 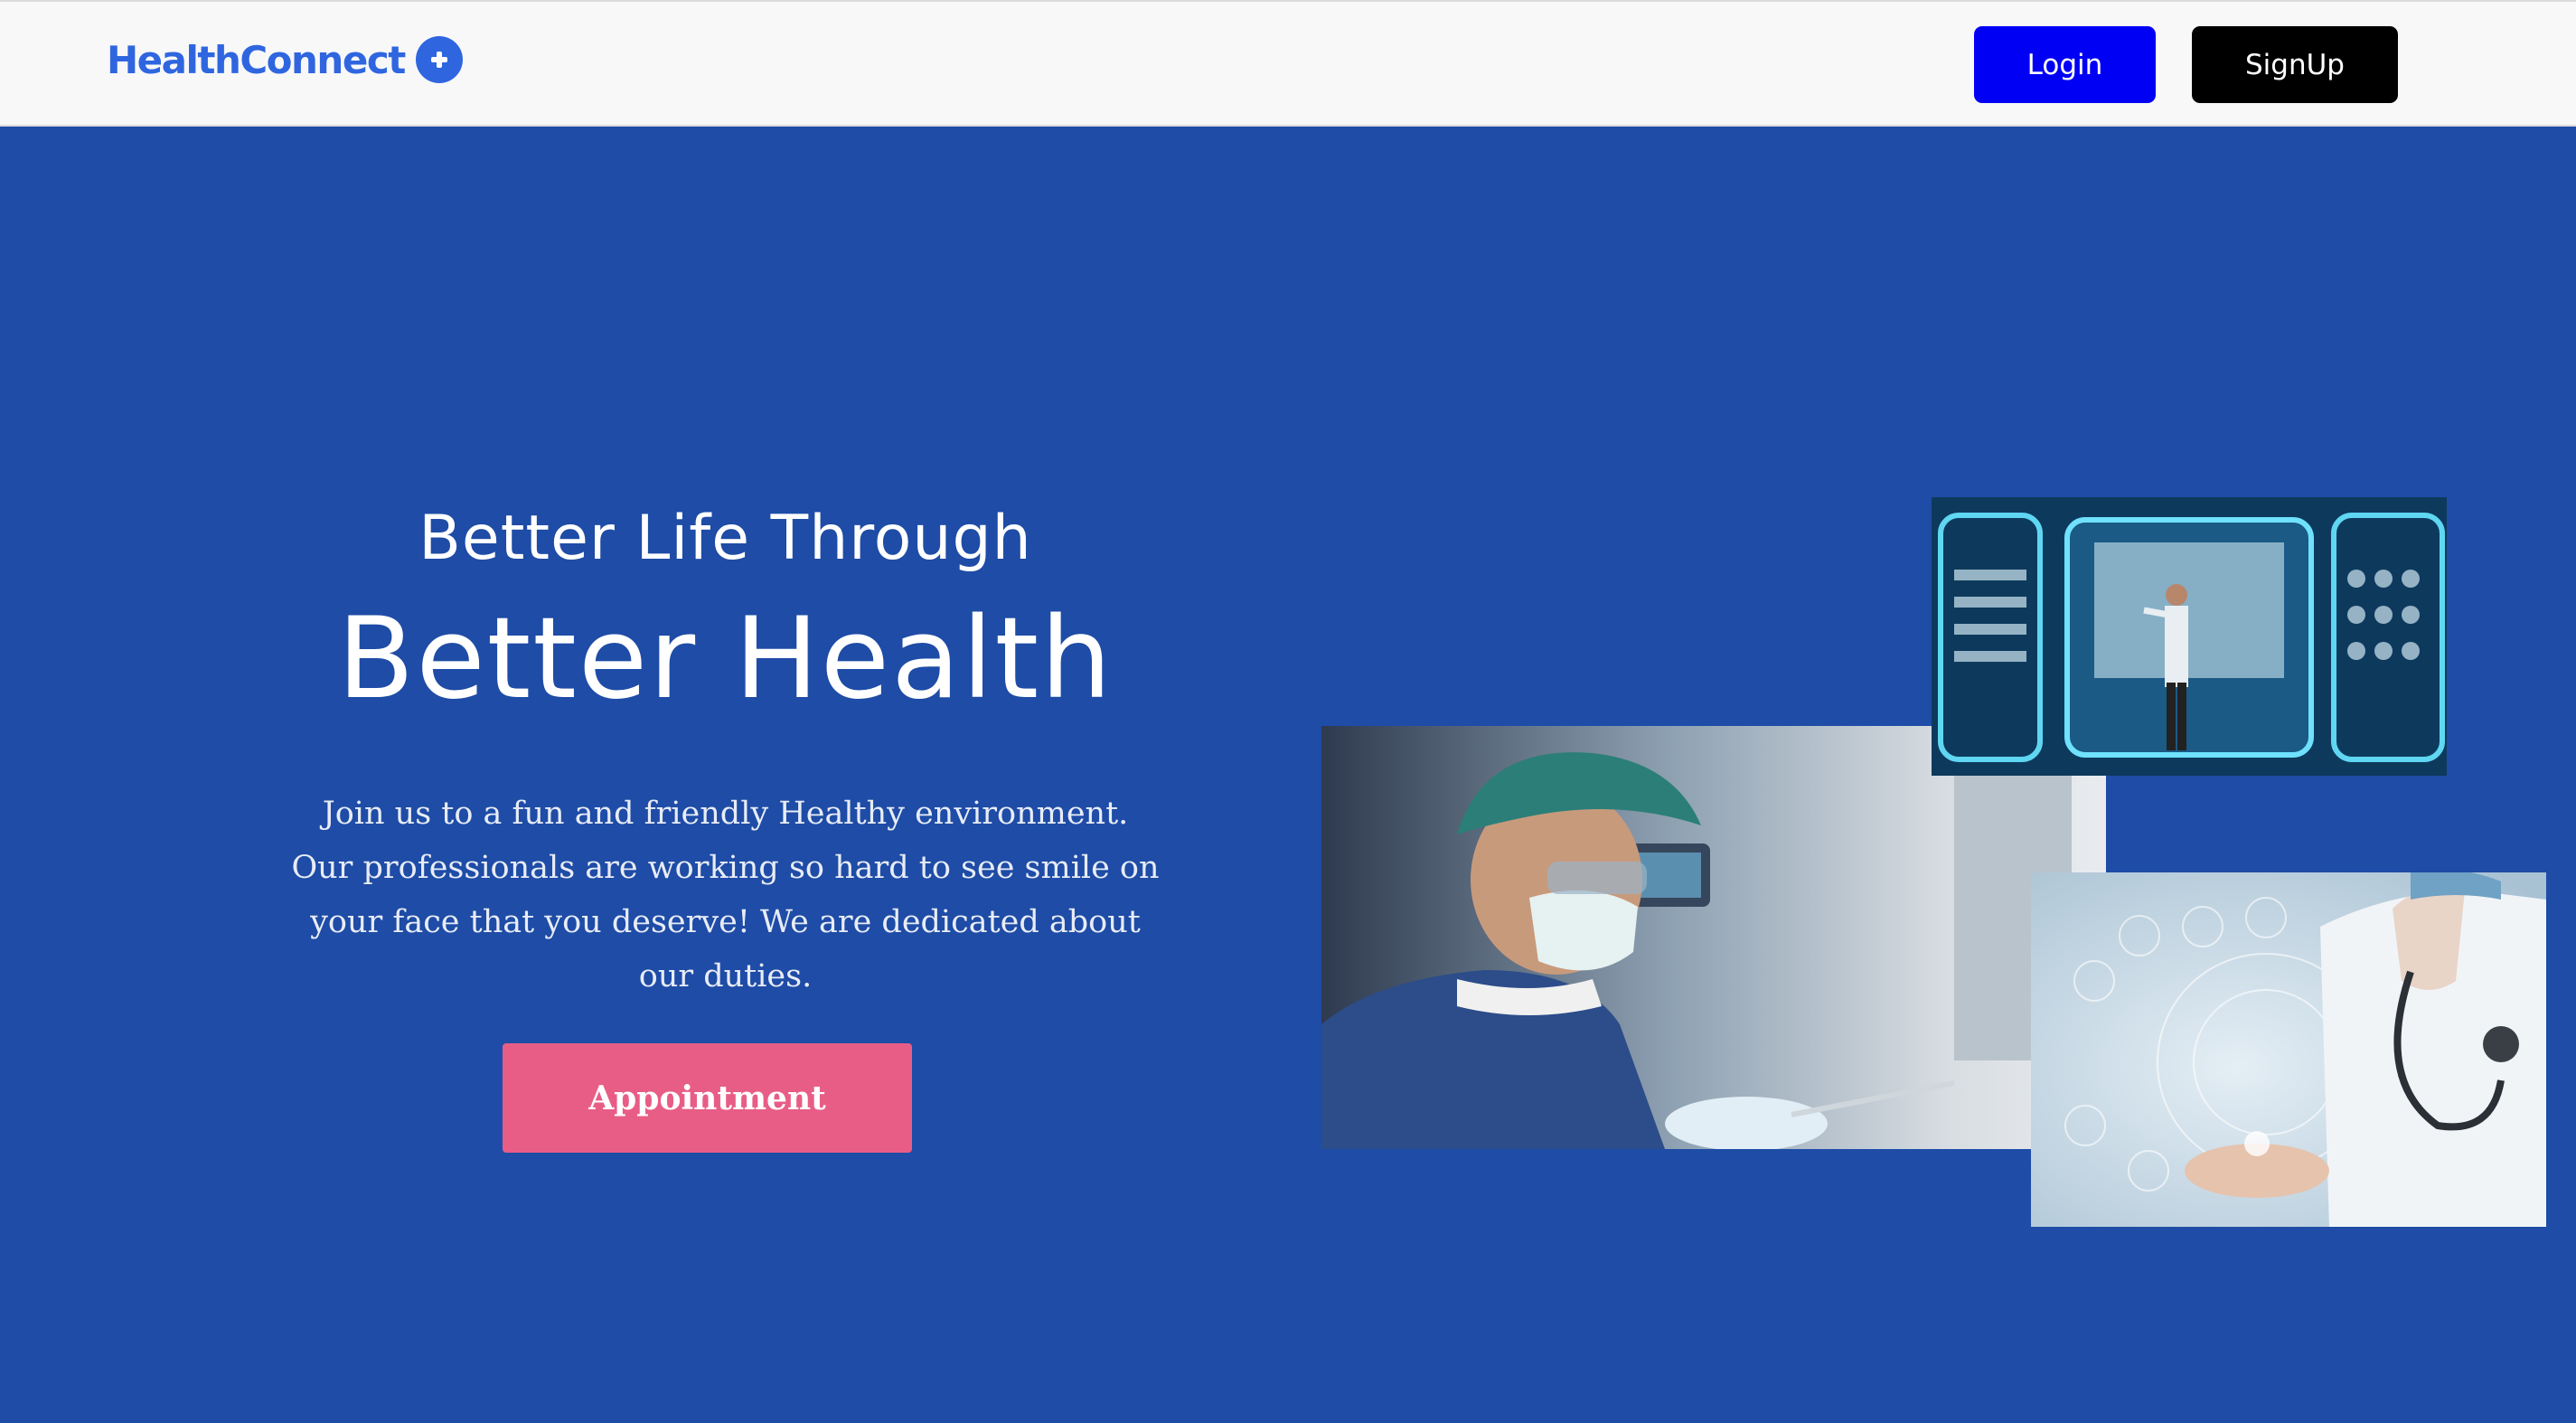 I want to click on hero-heading: Better Health, so click(x=725, y=659).